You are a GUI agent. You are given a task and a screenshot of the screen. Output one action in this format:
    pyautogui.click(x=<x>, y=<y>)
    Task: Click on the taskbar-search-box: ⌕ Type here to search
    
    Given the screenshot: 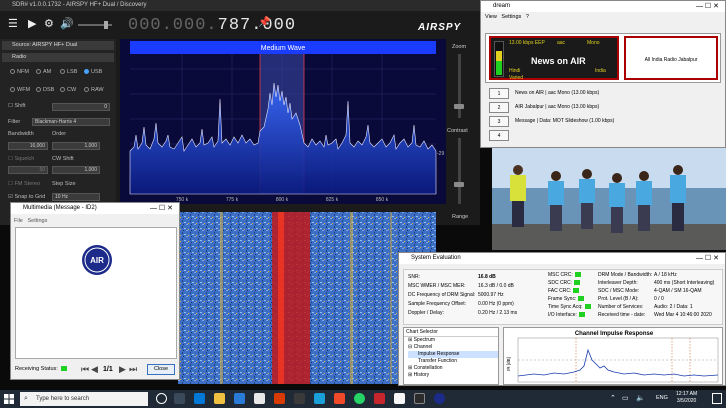 What is the action you would take?
    pyautogui.click(x=84, y=399)
    